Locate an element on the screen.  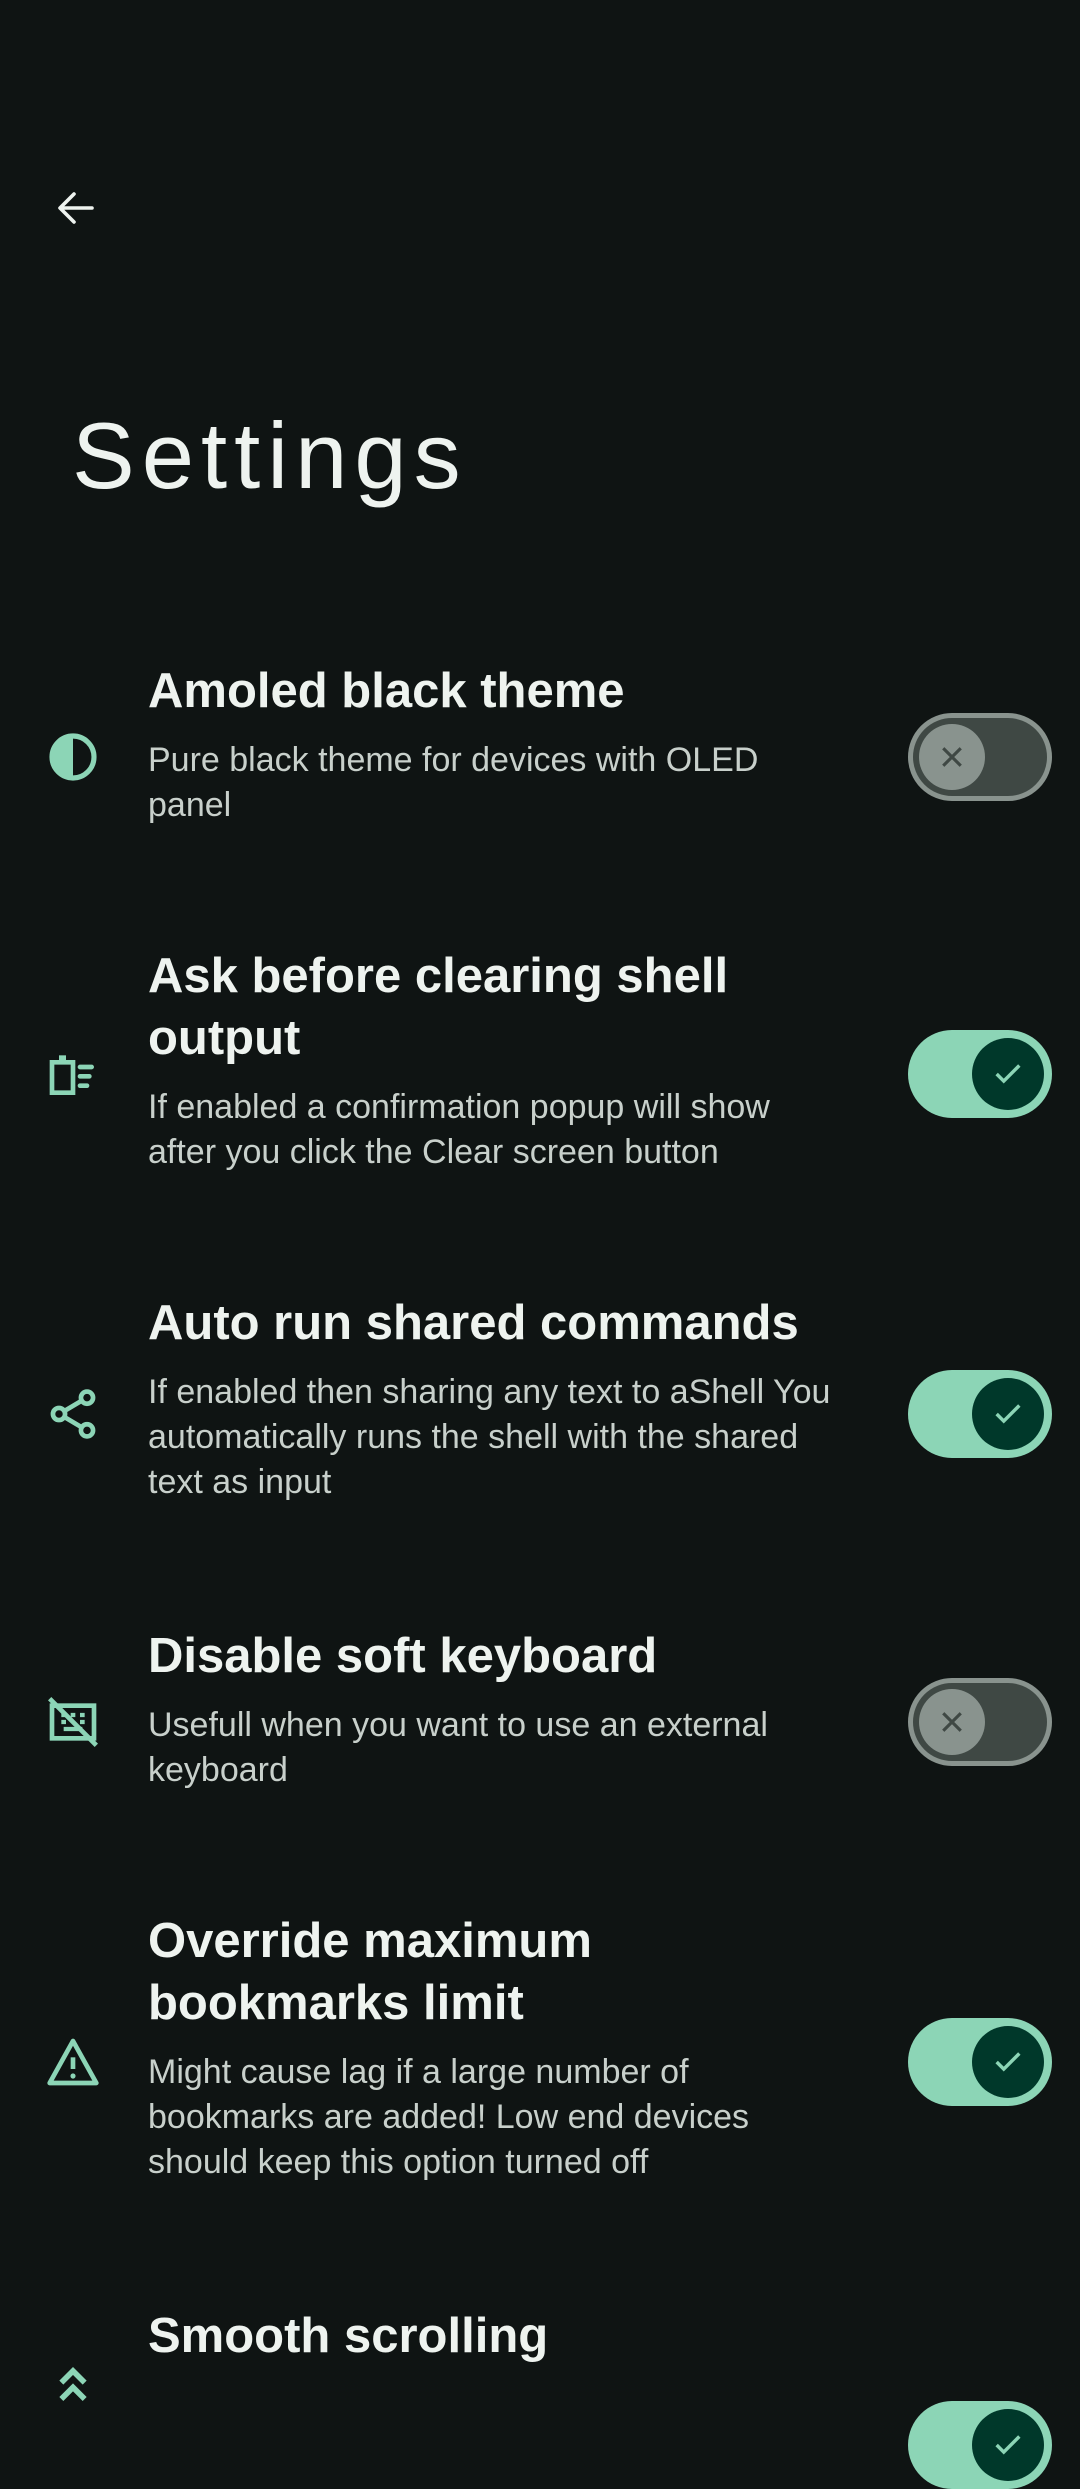
clear-all-icon is located at coordinates (71, 1075).